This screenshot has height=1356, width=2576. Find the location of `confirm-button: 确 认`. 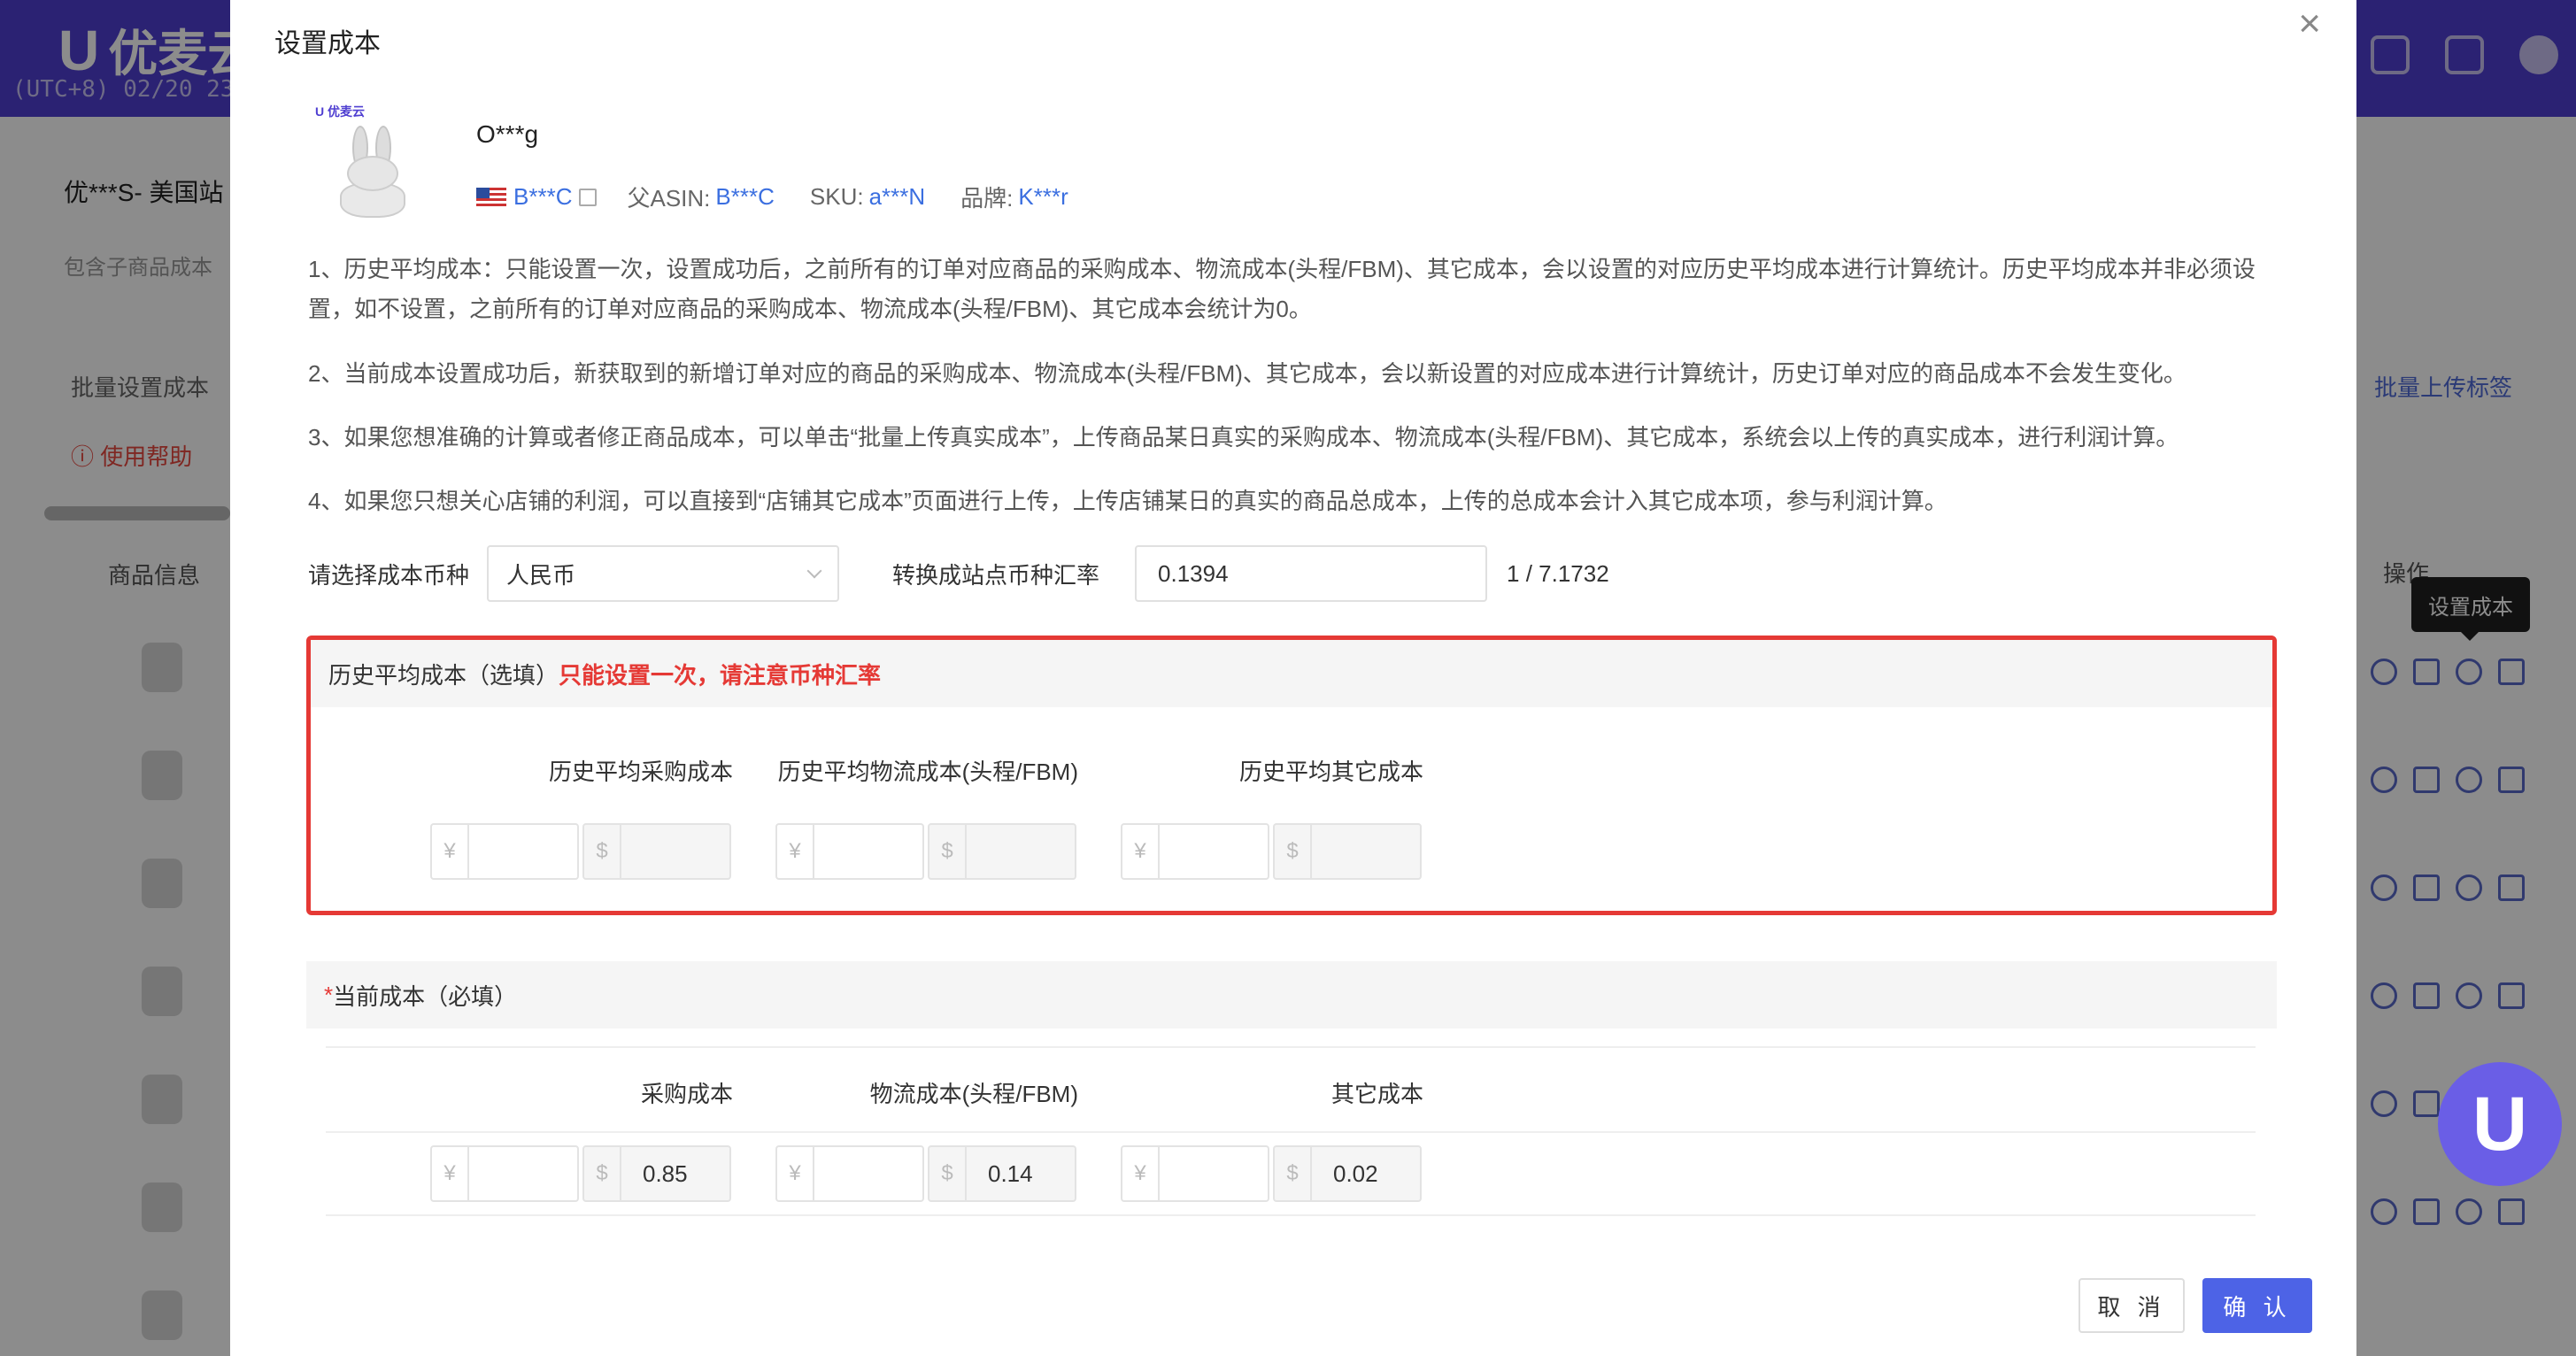

confirm-button: 确 认 is located at coordinates (2257, 1305).